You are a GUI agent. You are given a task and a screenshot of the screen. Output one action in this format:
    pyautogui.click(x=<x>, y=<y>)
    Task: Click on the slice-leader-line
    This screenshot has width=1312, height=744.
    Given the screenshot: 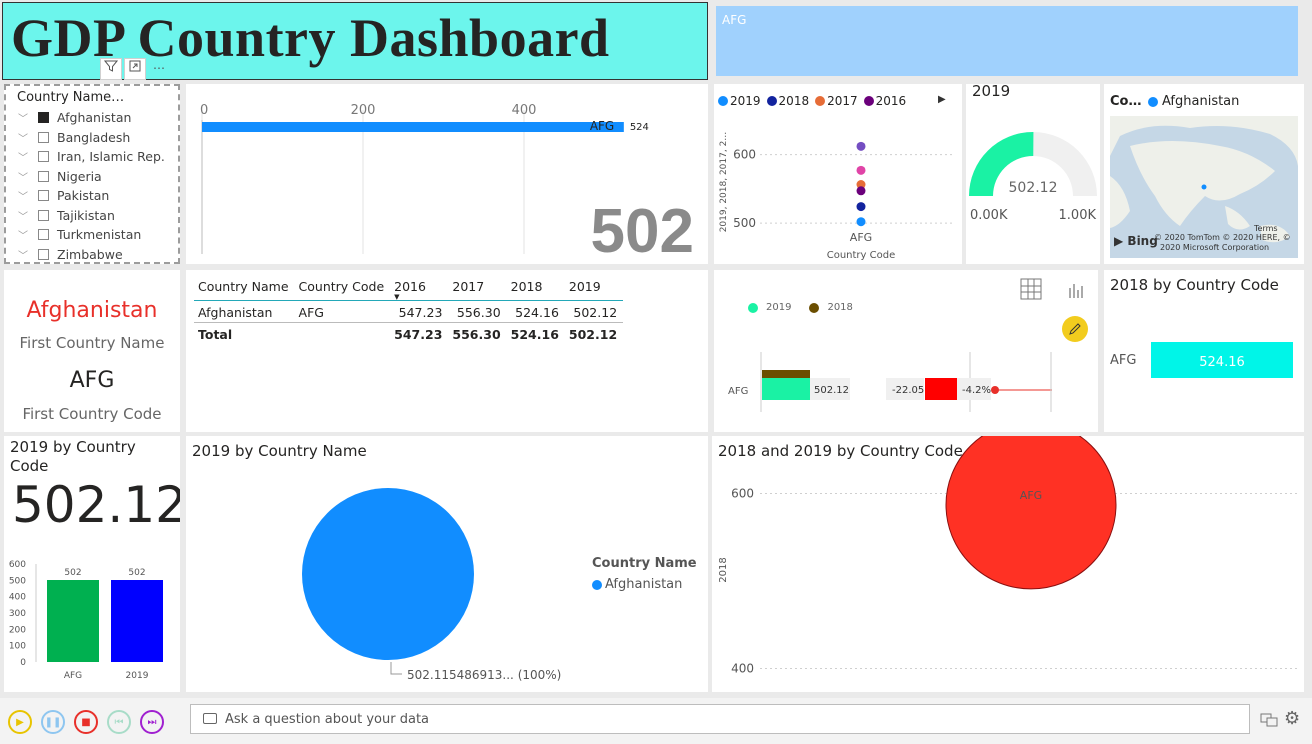 What is the action you would take?
    pyautogui.click(x=396, y=668)
    